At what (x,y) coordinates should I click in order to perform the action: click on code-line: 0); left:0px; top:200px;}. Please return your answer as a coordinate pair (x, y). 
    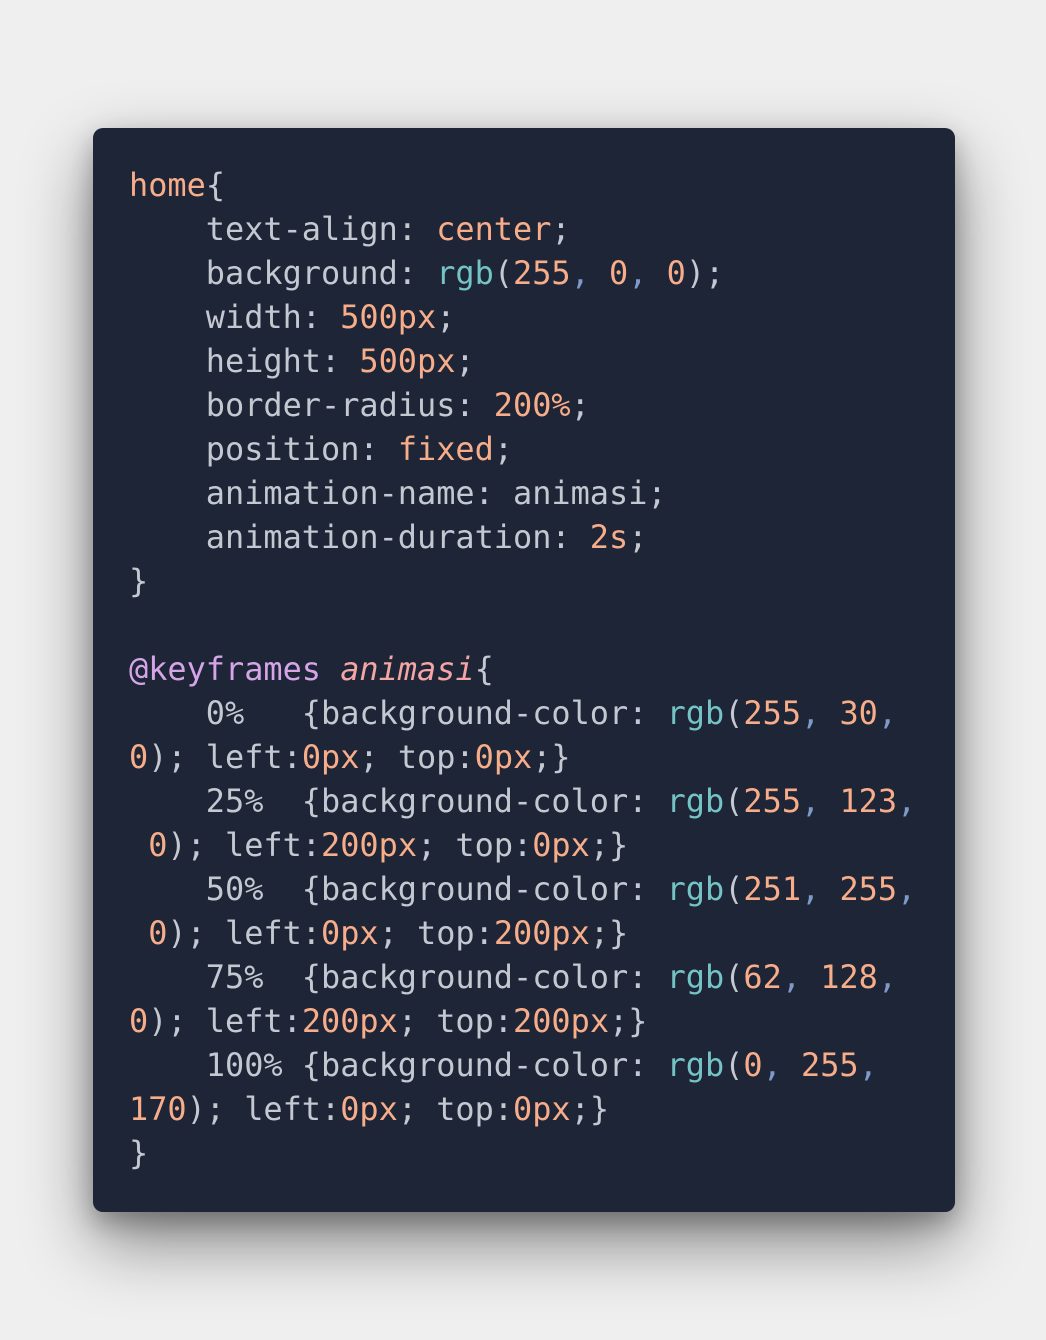
    Looking at the image, I should click on (522, 933).